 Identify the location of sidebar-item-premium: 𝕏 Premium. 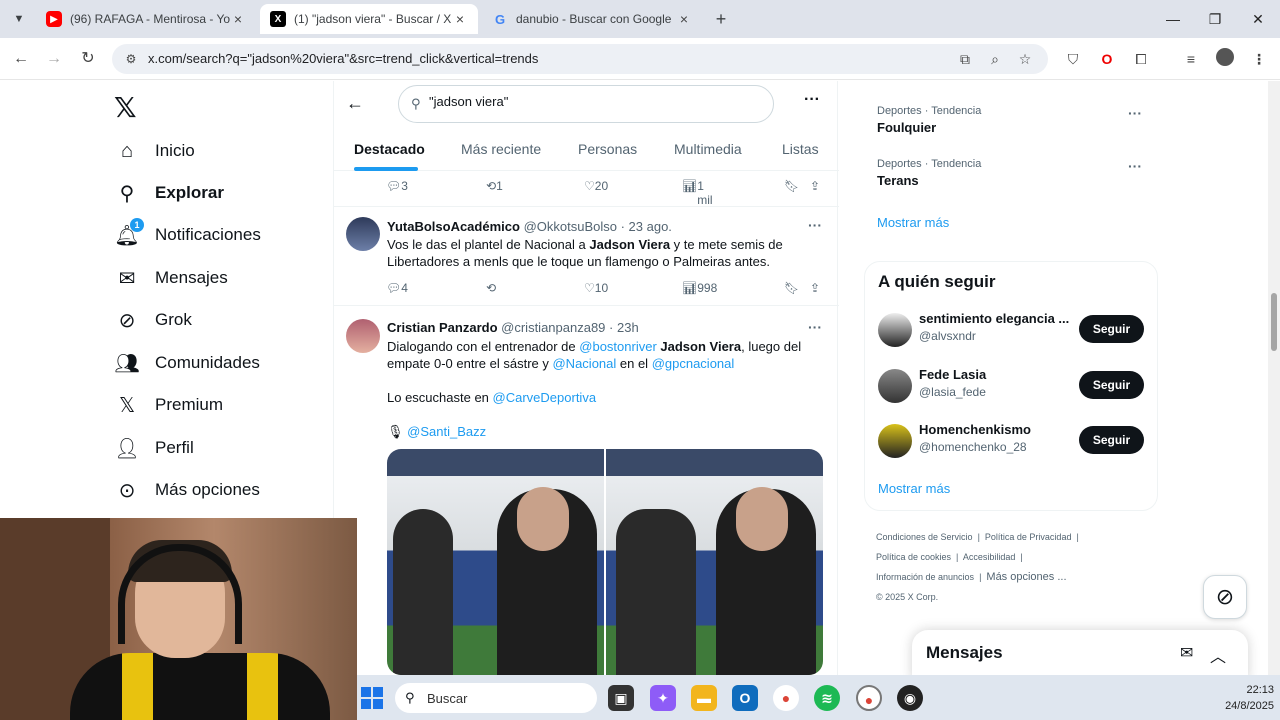
(168, 405).